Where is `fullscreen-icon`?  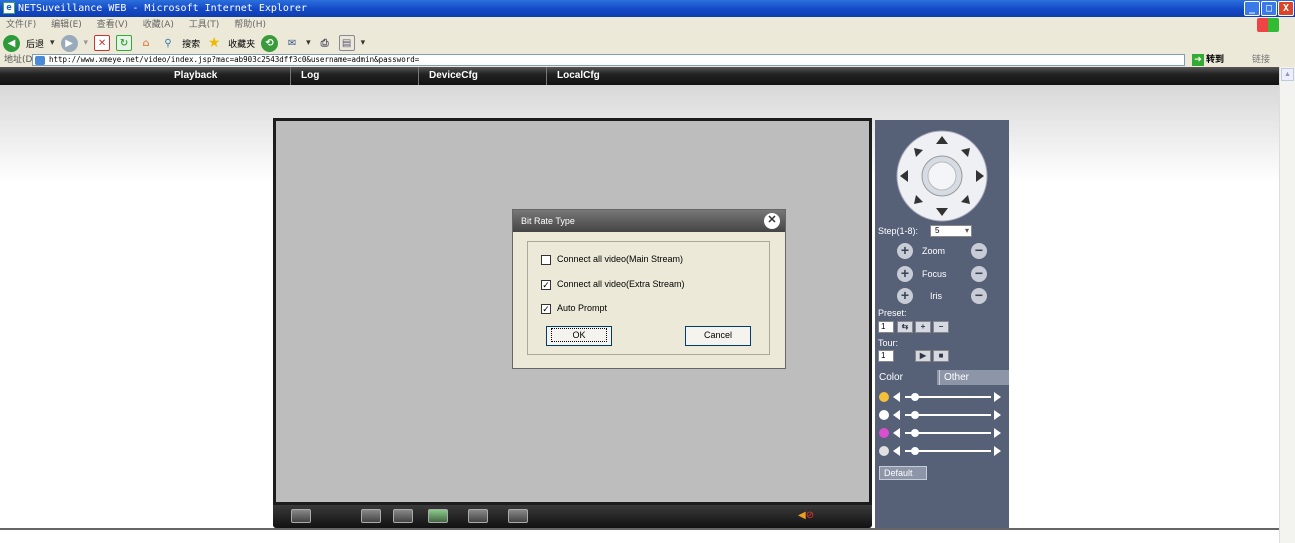 fullscreen-icon is located at coordinates (301, 516).